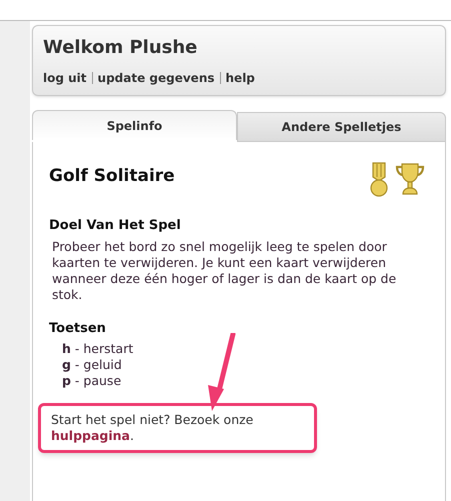  What do you see at coordinates (341, 127) in the screenshot?
I see `tab: Andere Spelletjes` at bounding box center [341, 127].